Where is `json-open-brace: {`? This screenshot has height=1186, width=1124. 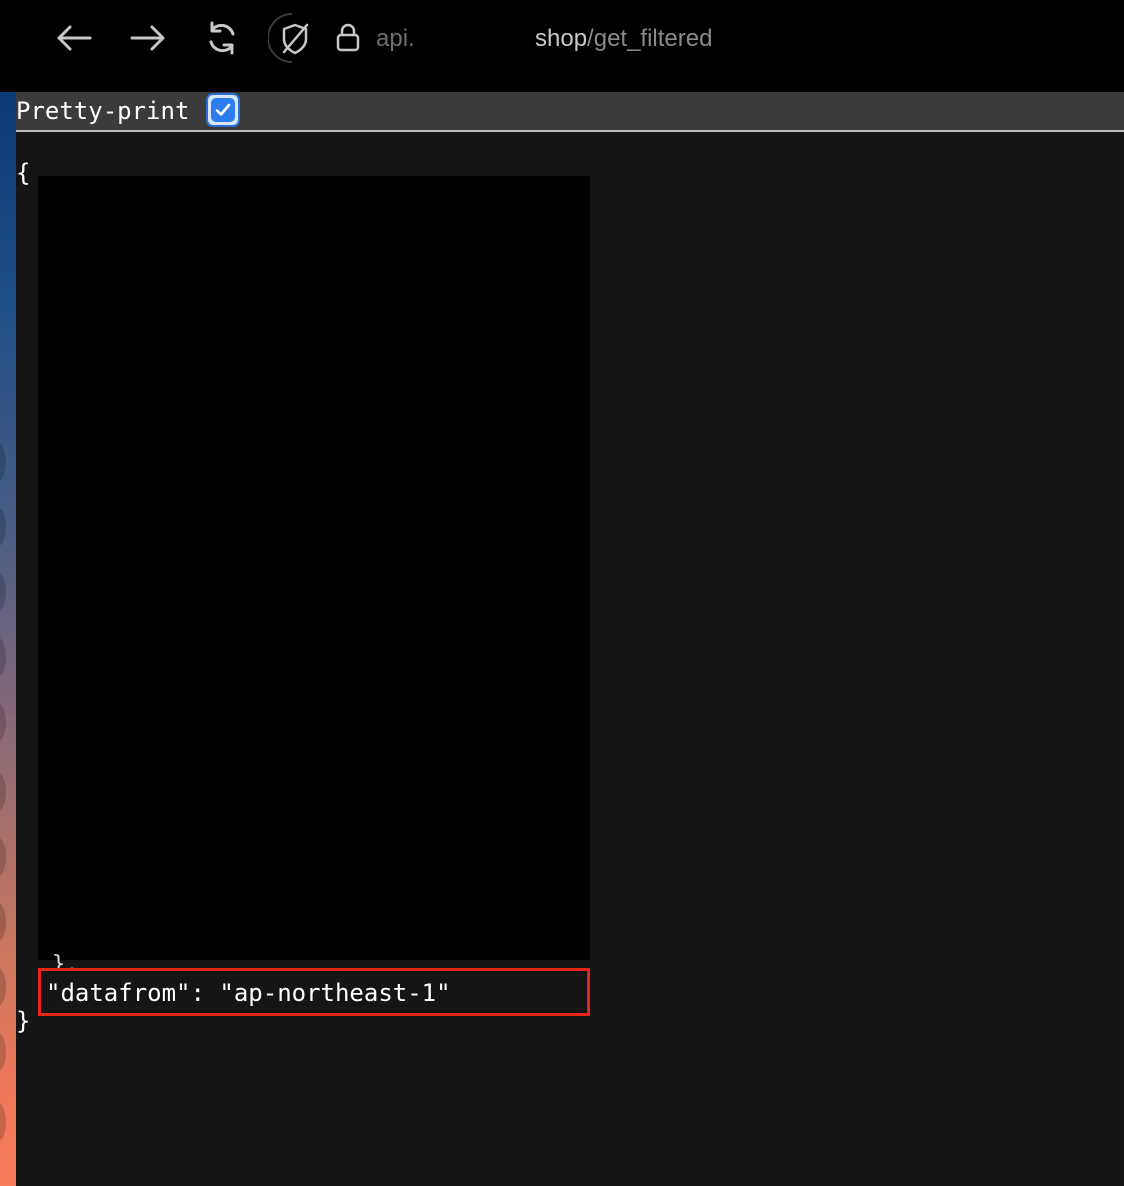 json-open-brace: { is located at coordinates (23, 173).